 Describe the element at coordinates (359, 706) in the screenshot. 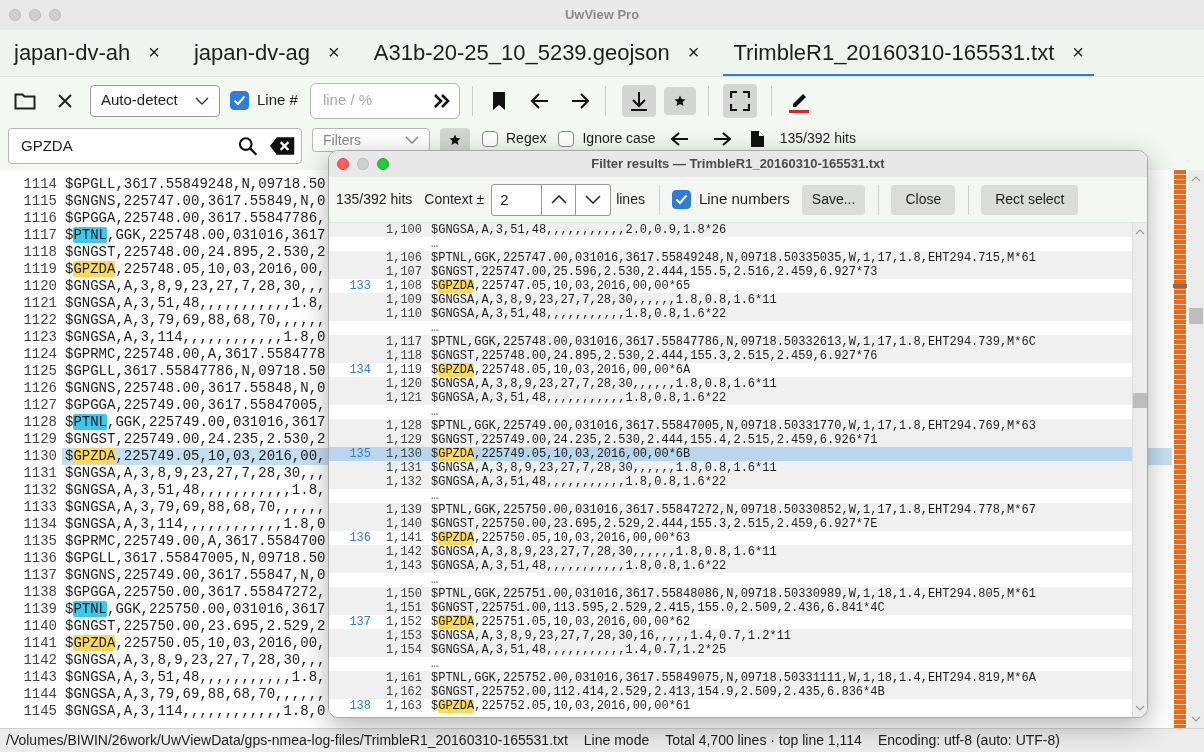

I see `hit-number: 138` at that location.